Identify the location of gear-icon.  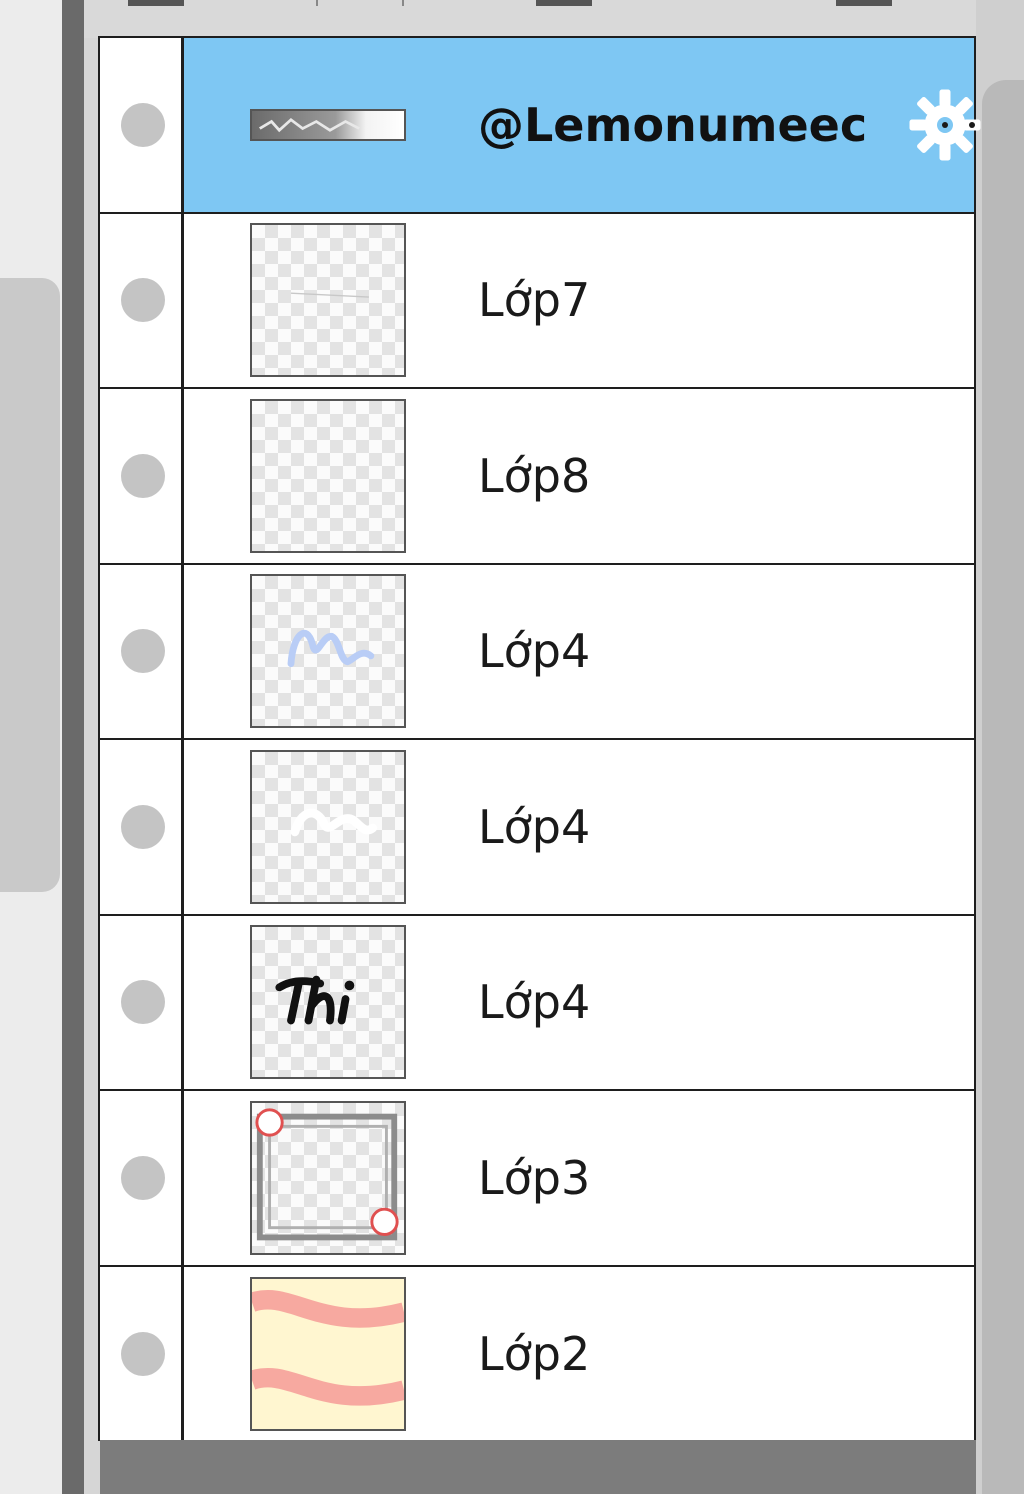
(945, 125).